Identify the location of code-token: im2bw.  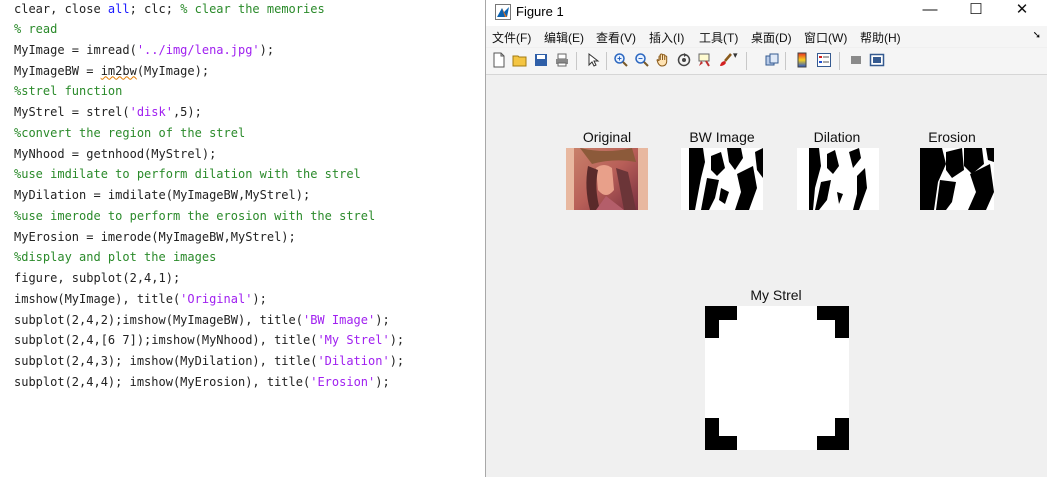
(118, 70).